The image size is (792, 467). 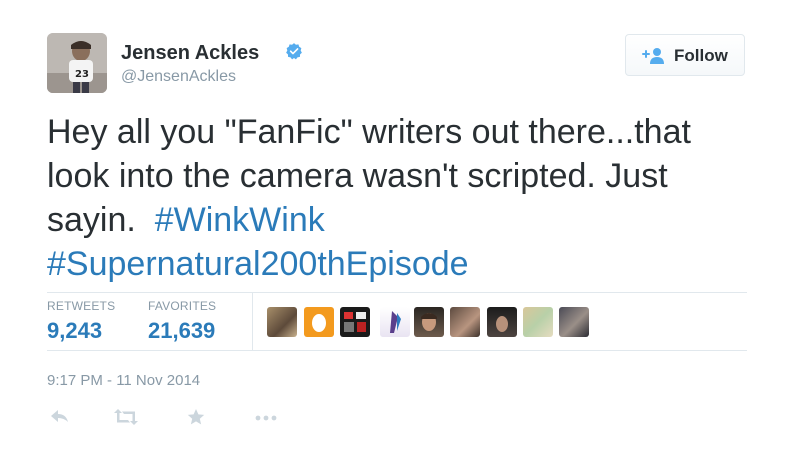 I want to click on favorites-count: 21,639, so click(x=182, y=330).